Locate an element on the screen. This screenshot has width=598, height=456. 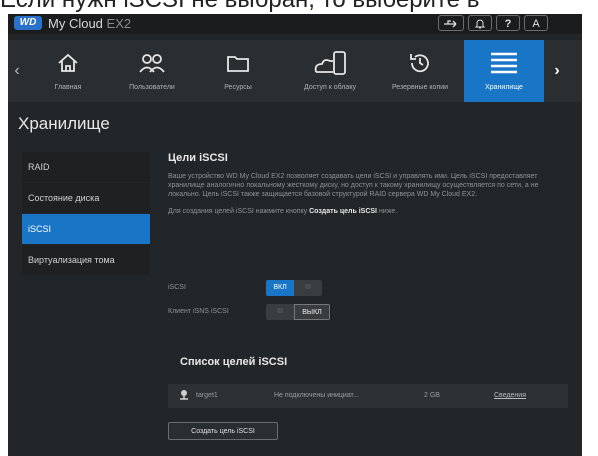
wd-logo: WD is located at coordinates (28, 23).